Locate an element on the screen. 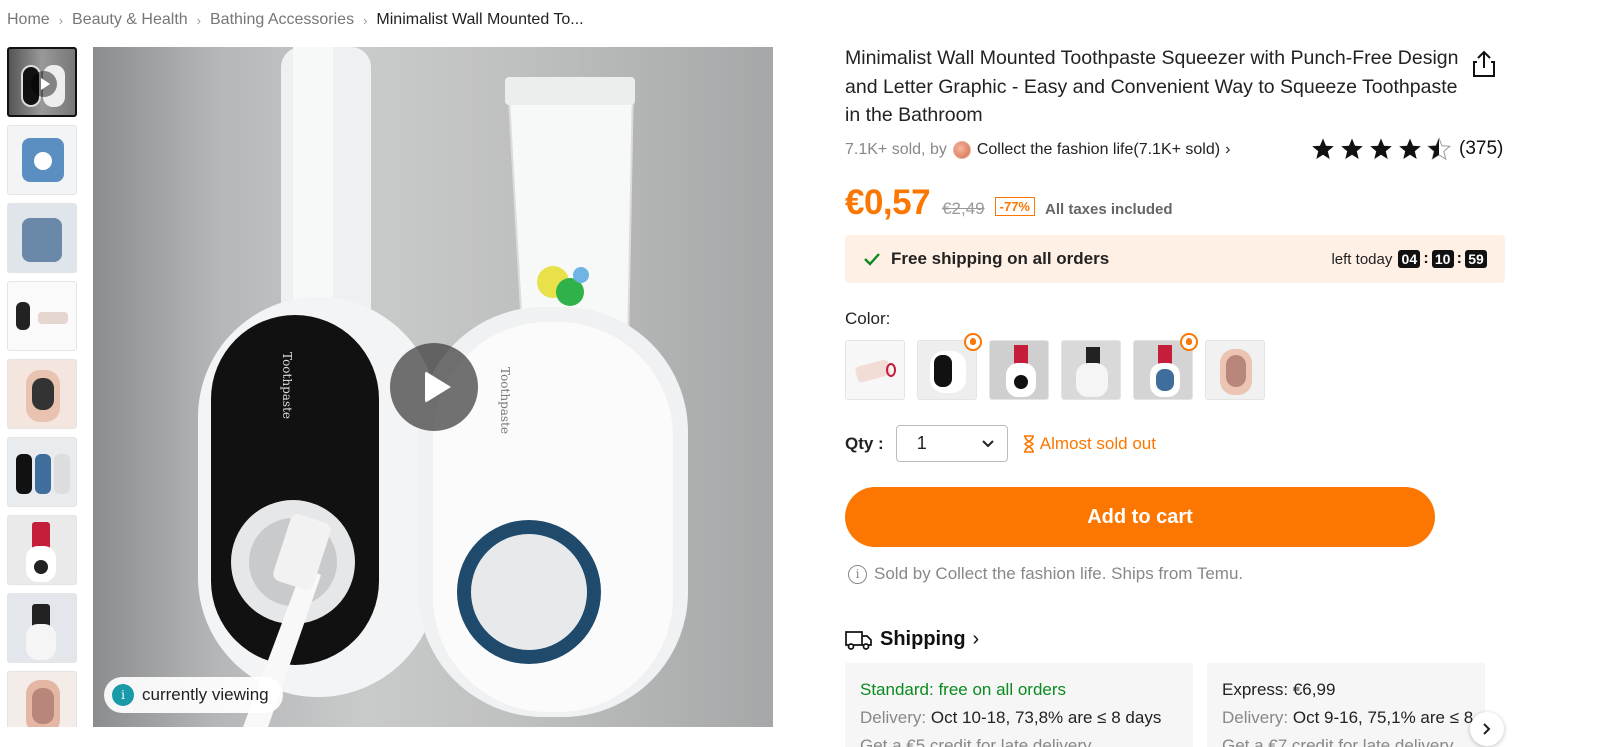 The image size is (1600, 747). discount-badge: -77% is located at coordinates (1014, 206).